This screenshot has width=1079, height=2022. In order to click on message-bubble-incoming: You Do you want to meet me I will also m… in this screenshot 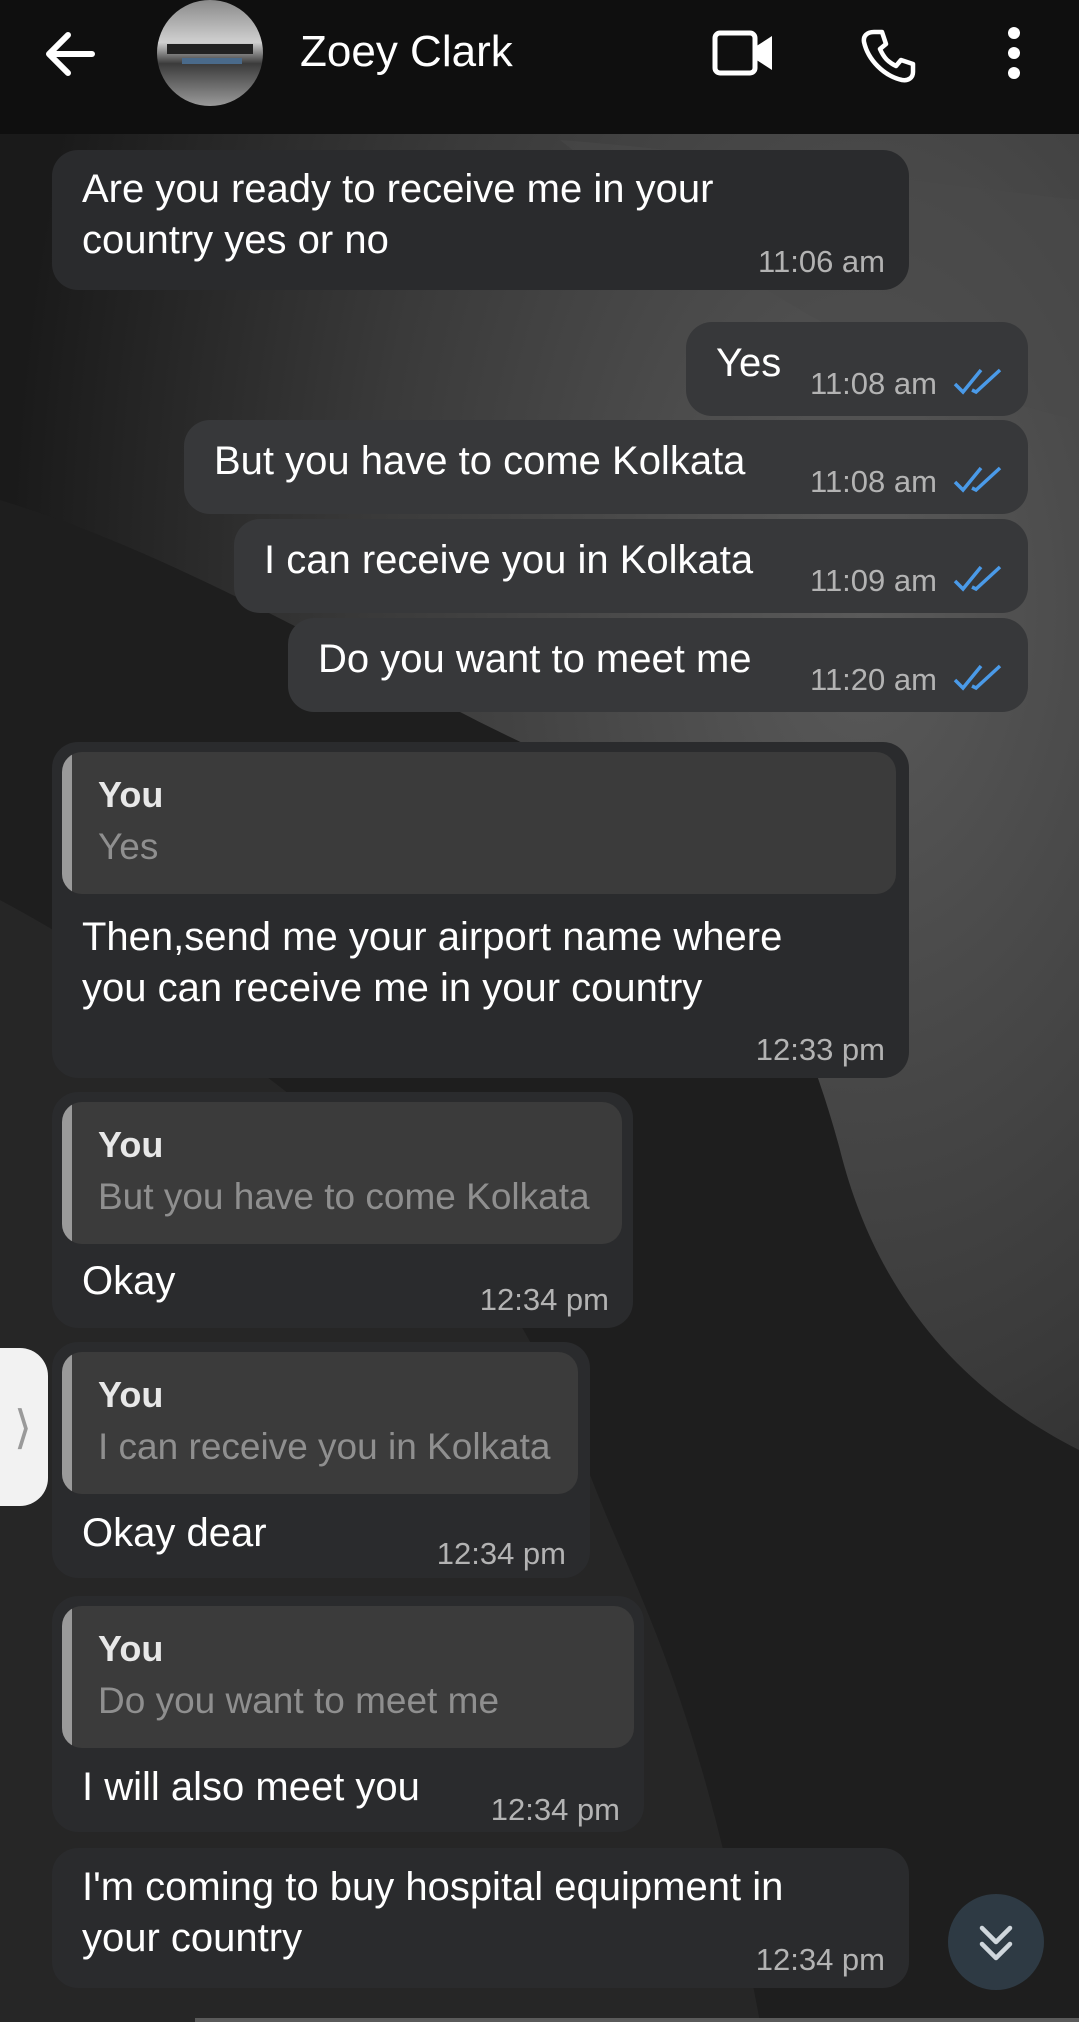, I will do `click(348, 1714)`.